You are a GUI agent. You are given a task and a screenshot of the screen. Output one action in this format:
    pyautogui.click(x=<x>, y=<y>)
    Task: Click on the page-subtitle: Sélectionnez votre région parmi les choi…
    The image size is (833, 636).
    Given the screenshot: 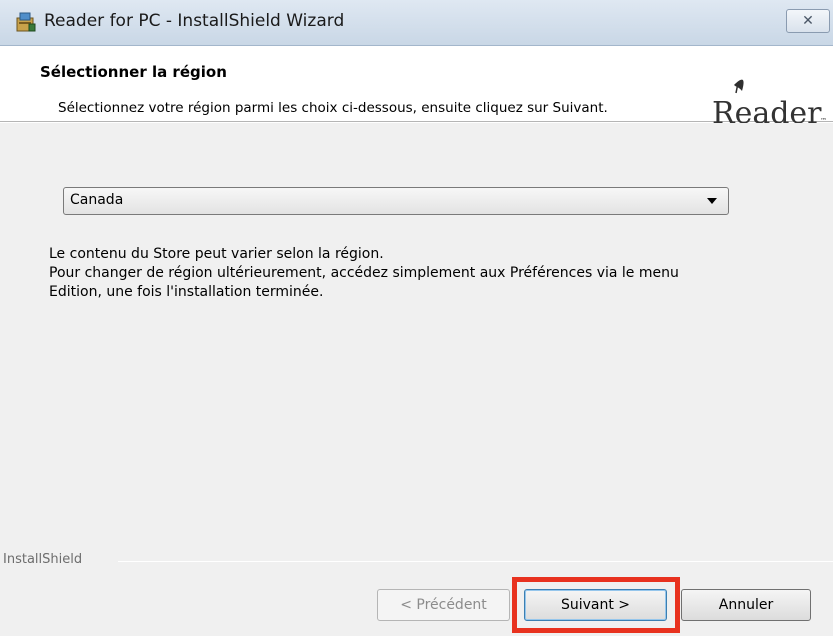 What is the action you would take?
    pyautogui.click(x=333, y=108)
    